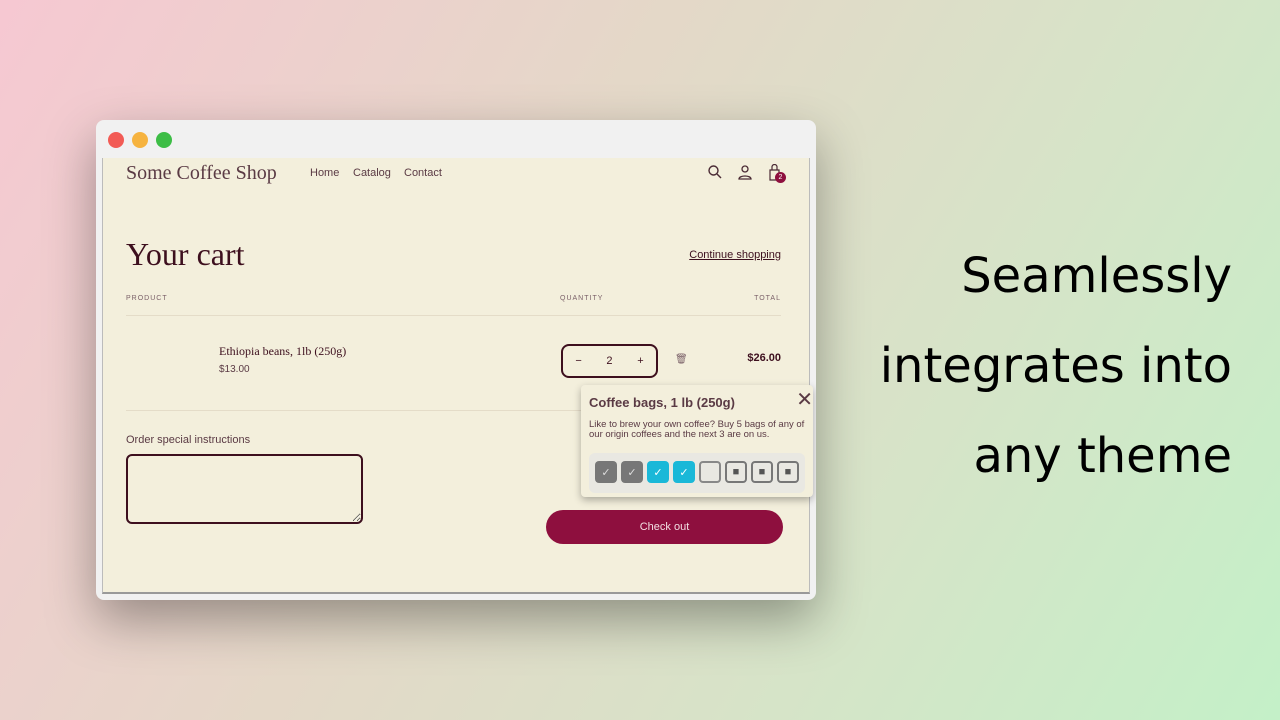  What do you see at coordinates (234, 369) in the screenshot?
I see `product-price: $13.00` at bounding box center [234, 369].